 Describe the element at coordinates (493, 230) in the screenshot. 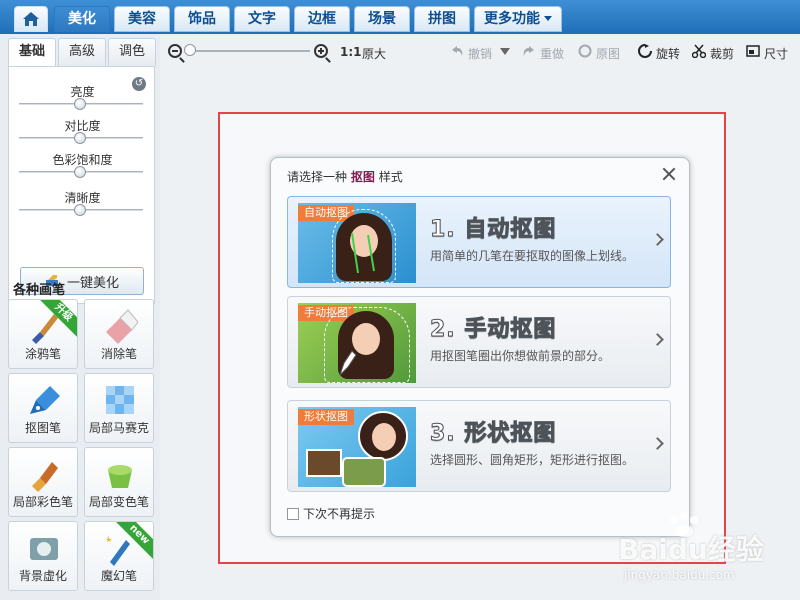

I see `option-heading: 1. 自动抠图` at that location.